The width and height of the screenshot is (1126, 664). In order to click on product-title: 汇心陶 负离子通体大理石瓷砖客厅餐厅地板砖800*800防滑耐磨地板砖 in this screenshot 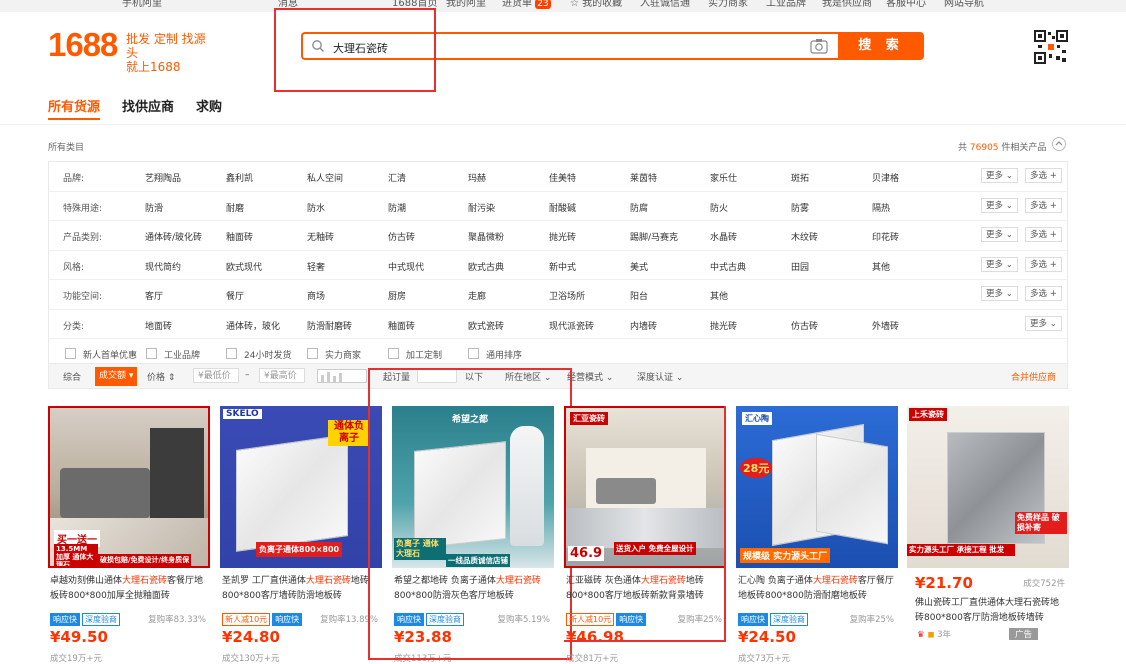, I will do `click(817, 589)`.